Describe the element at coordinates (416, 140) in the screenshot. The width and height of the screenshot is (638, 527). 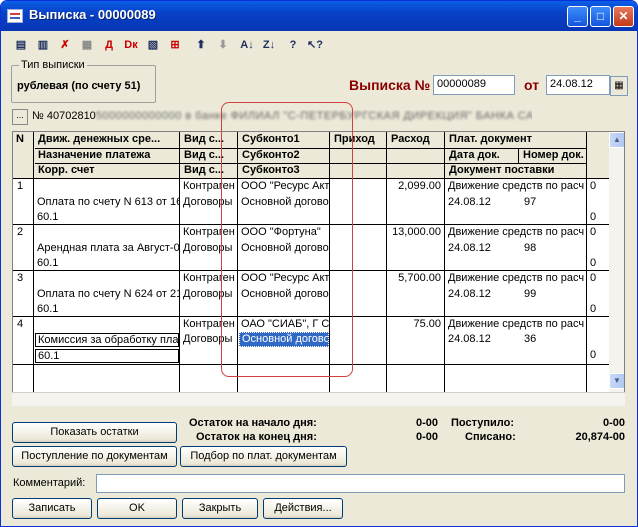
I see `col-expense-header: Расход` at that location.